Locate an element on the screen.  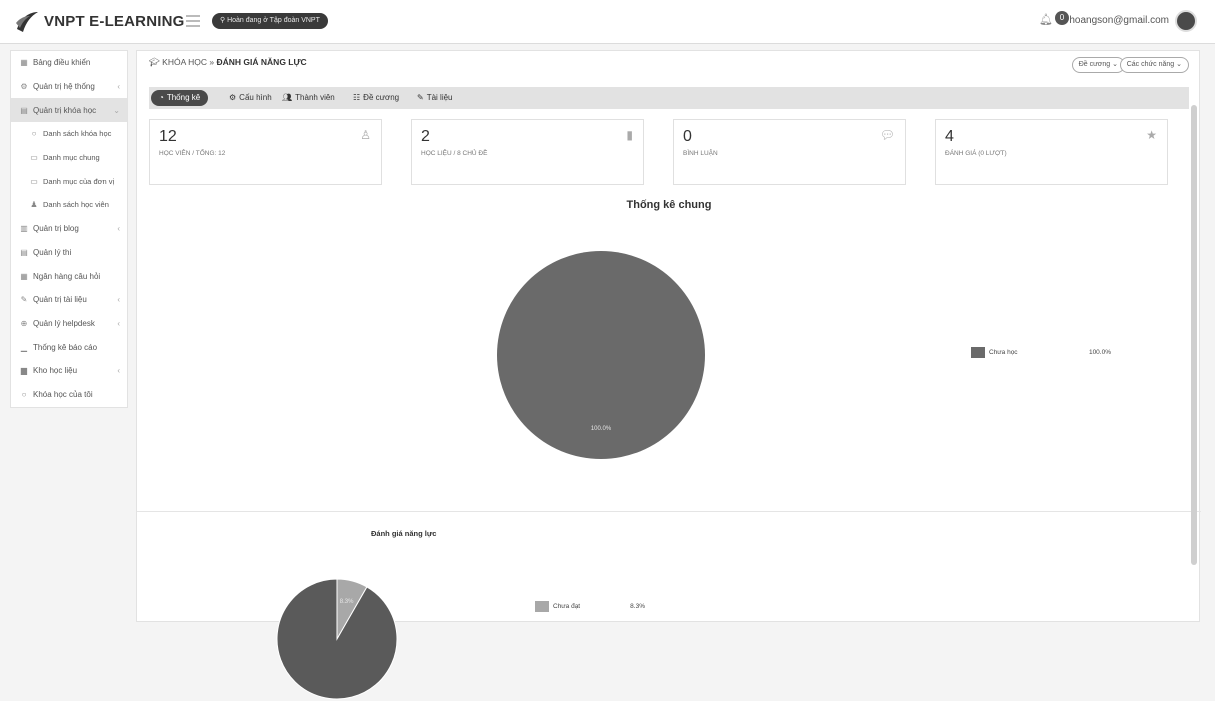
sidebar-item-courses: ▤ Quản trị khóa học ⌄ is located at coordinates (69, 110).